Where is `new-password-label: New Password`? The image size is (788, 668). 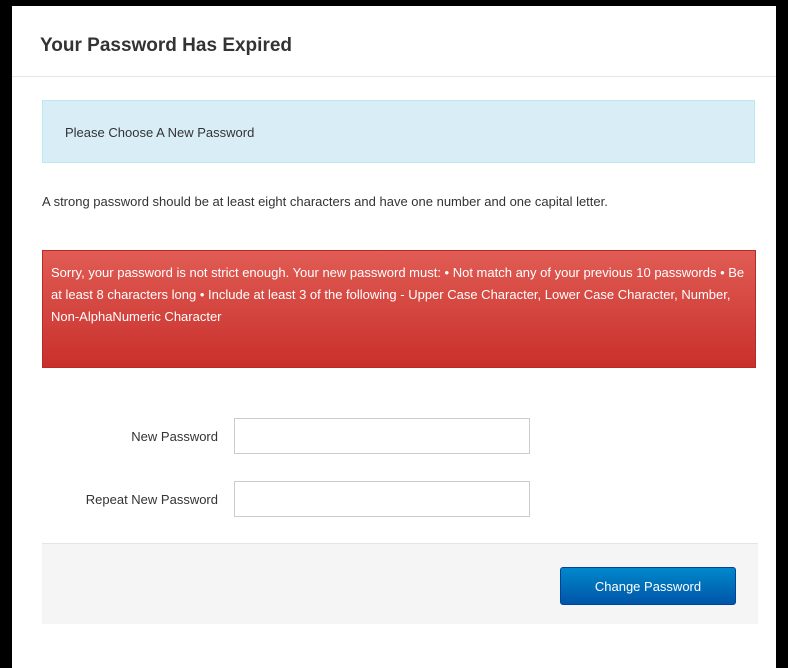
new-password-label: New Password is located at coordinates (174, 436).